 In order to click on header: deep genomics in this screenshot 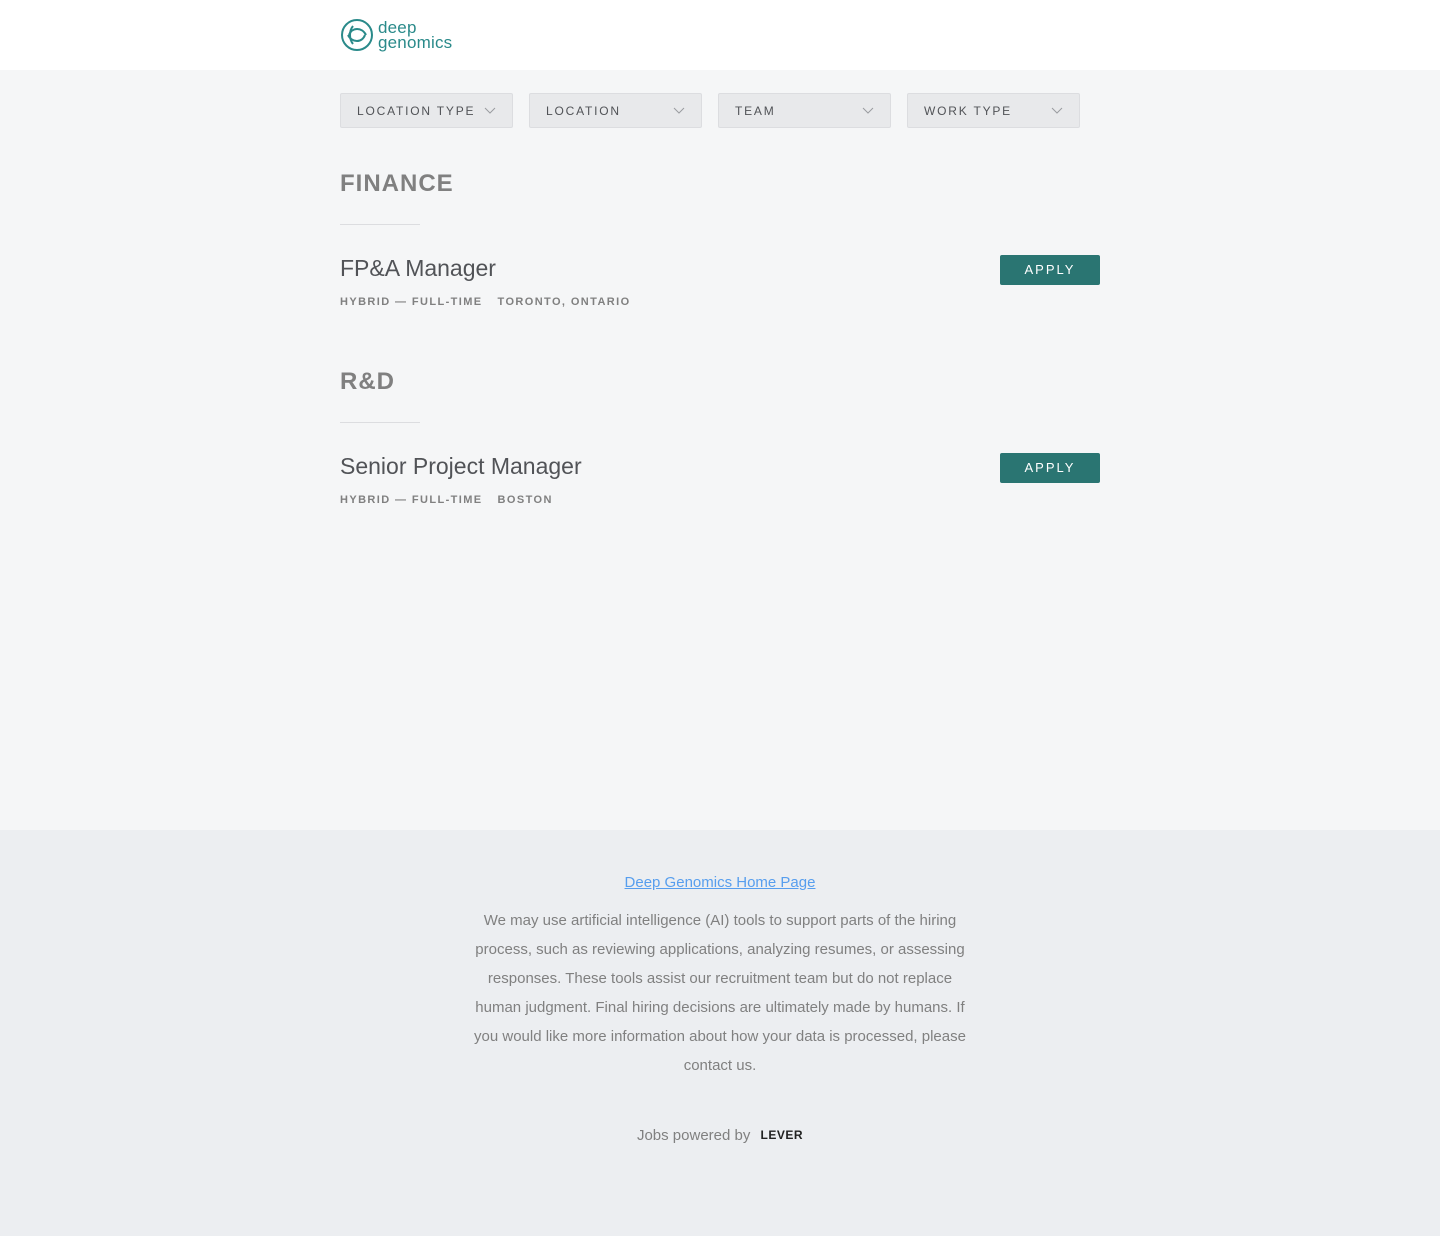, I will do `click(720, 35)`.